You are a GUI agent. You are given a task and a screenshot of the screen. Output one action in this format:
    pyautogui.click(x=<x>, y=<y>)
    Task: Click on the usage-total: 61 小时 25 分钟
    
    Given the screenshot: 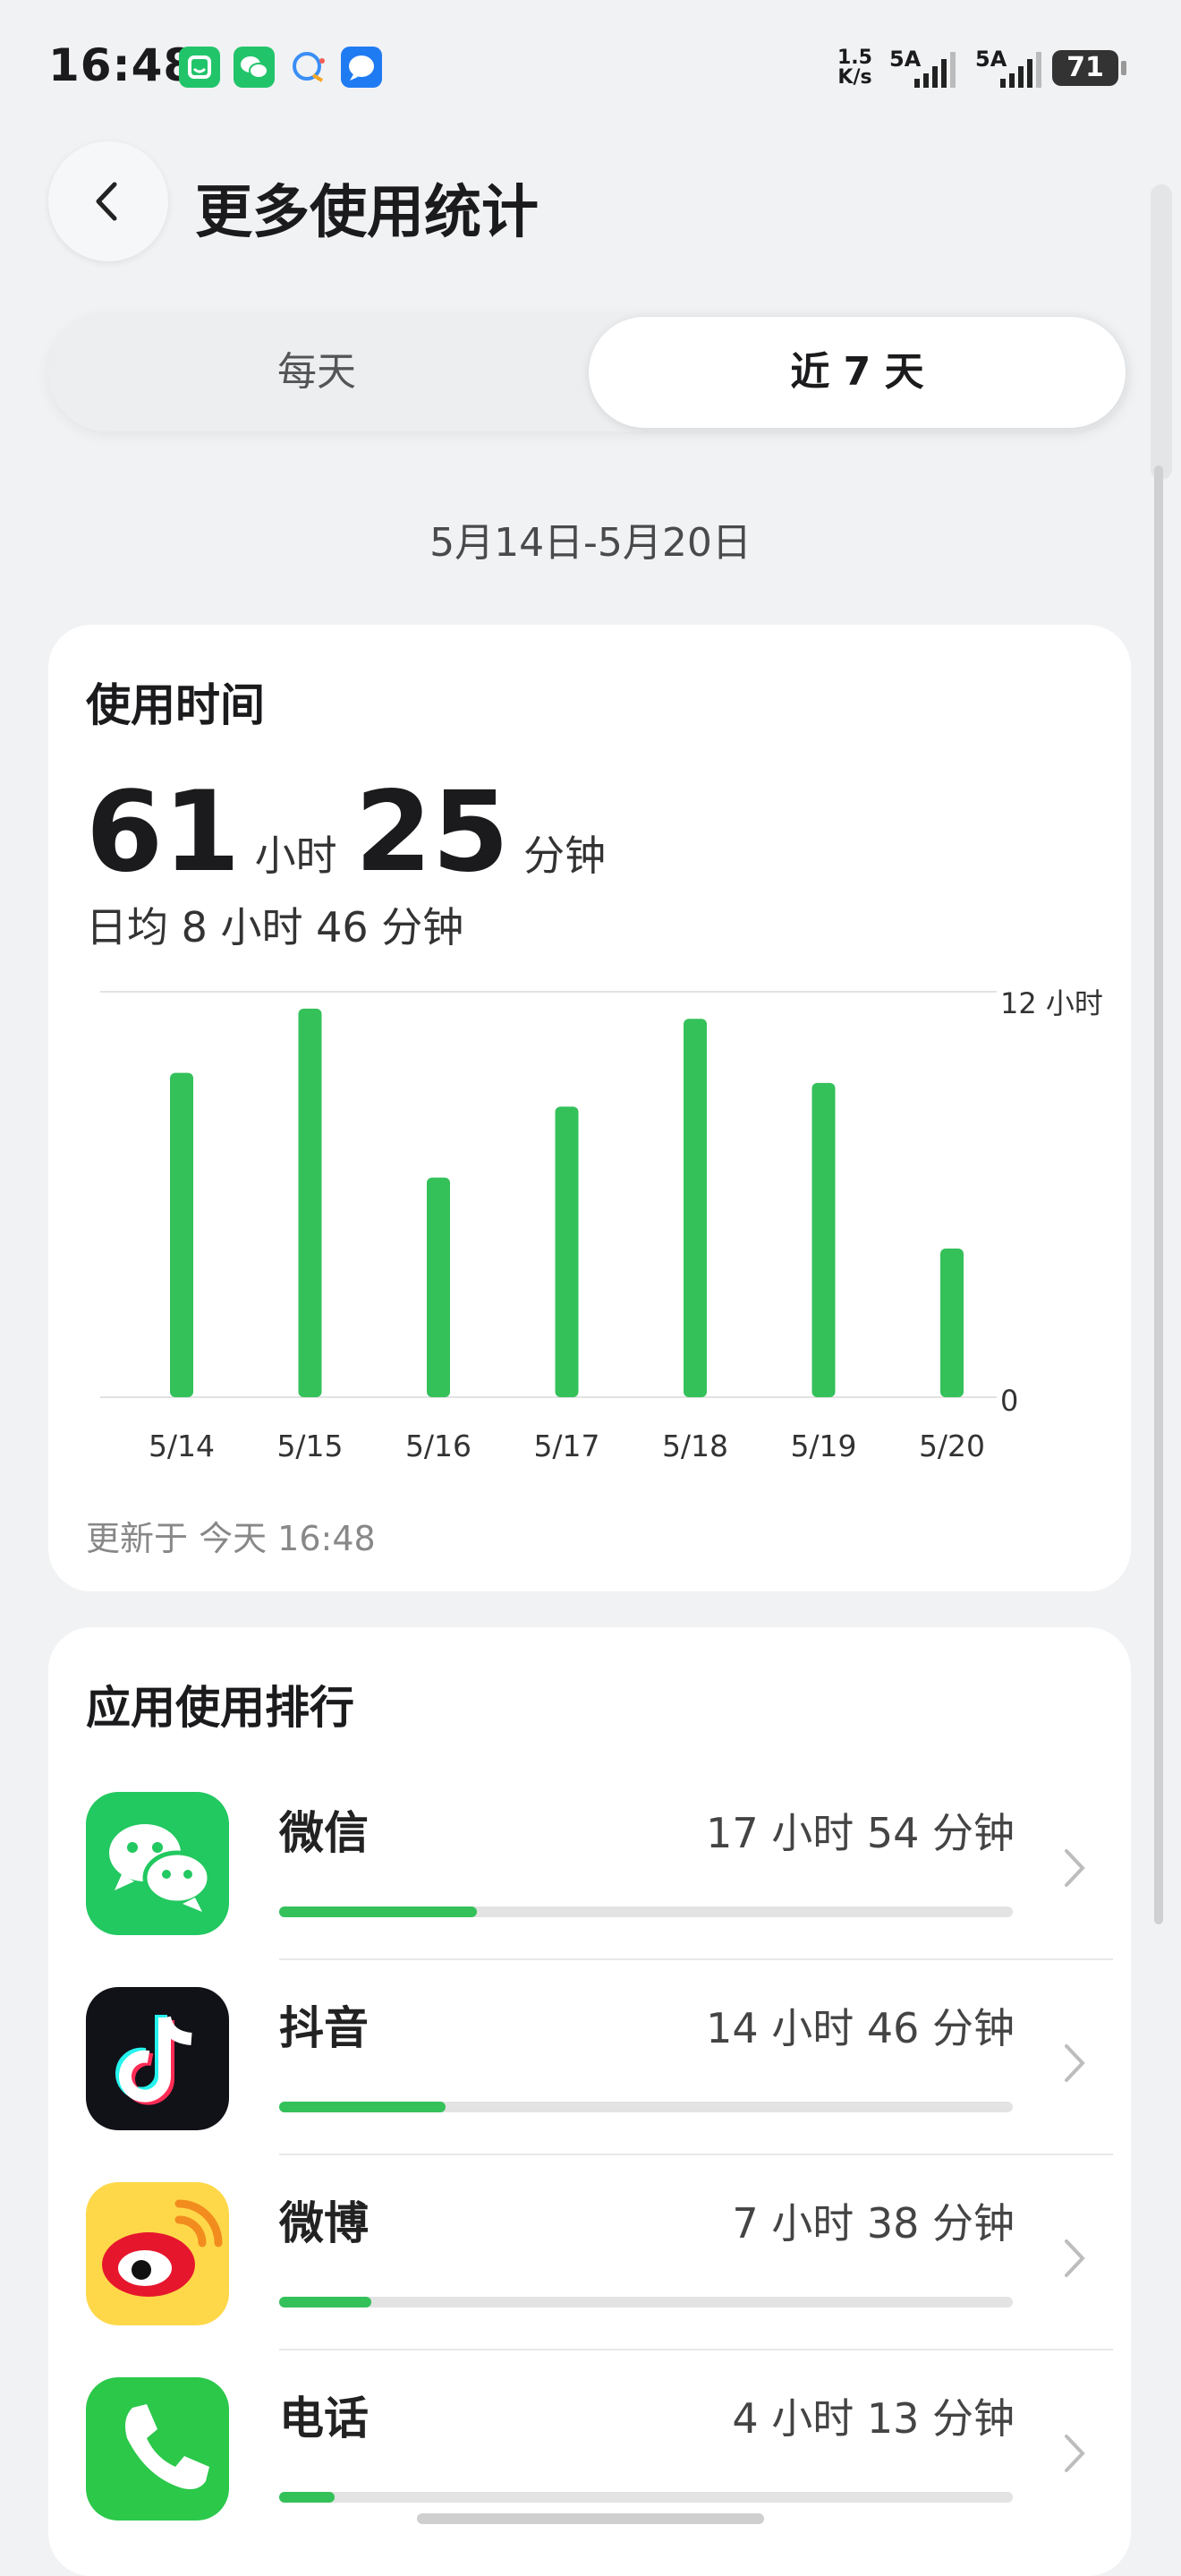 What is the action you would take?
    pyautogui.click(x=355, y=832)
    